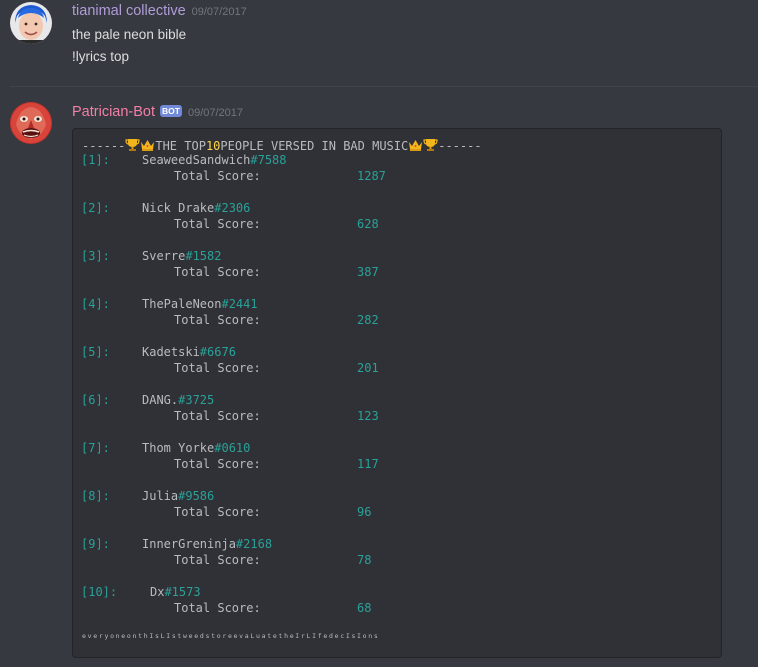 Image resolution: width=758 pixels, height=667 pixels. I want to click on score-value: 282, so click(368, 320).